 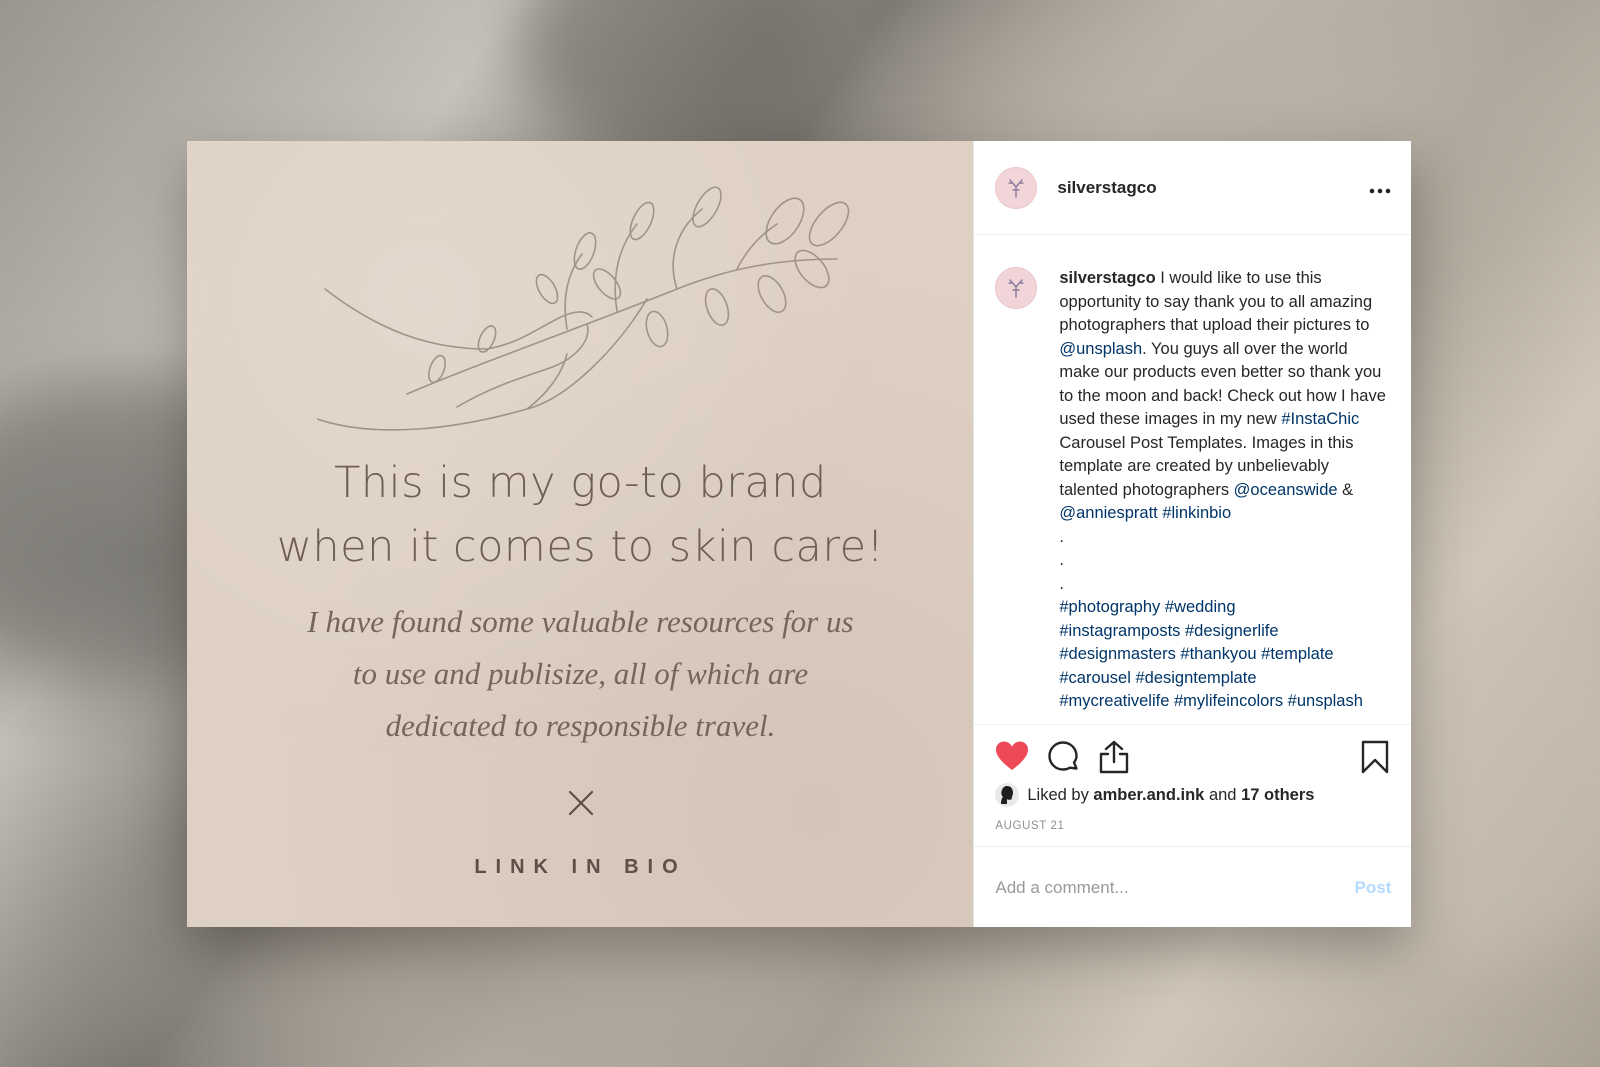 I want to click on hashtag-link: #InstaChic, so click(x=1320, y=419).